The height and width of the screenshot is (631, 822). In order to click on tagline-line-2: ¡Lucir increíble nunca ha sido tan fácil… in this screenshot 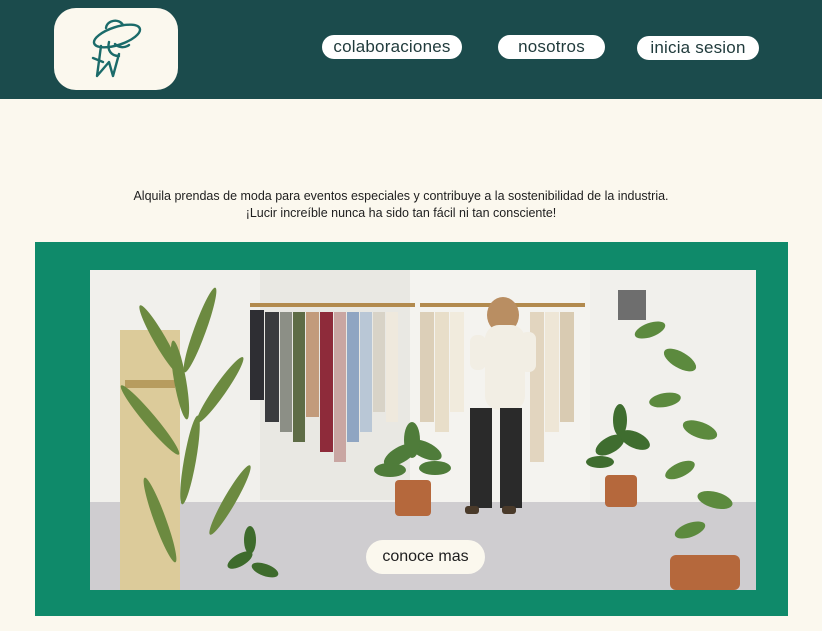, I will do `click(401, 213)`.